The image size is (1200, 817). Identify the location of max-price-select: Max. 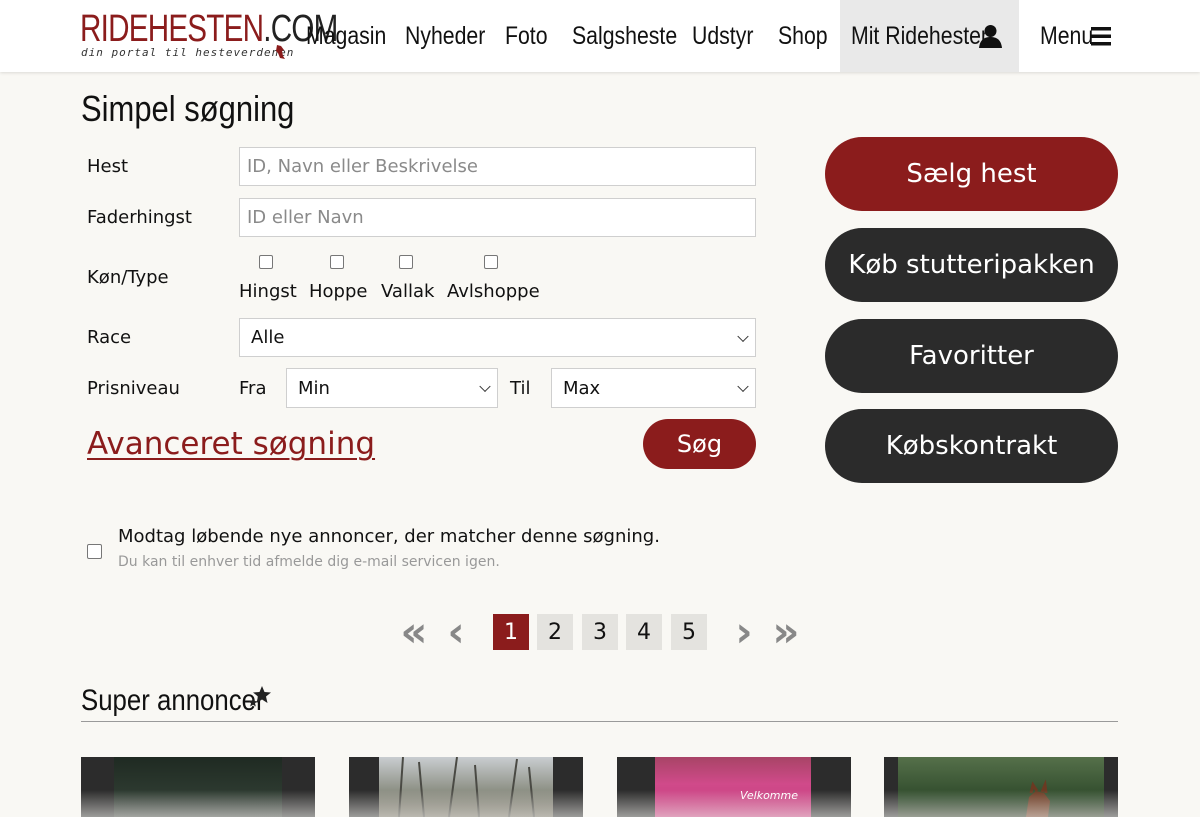
(653, 388).